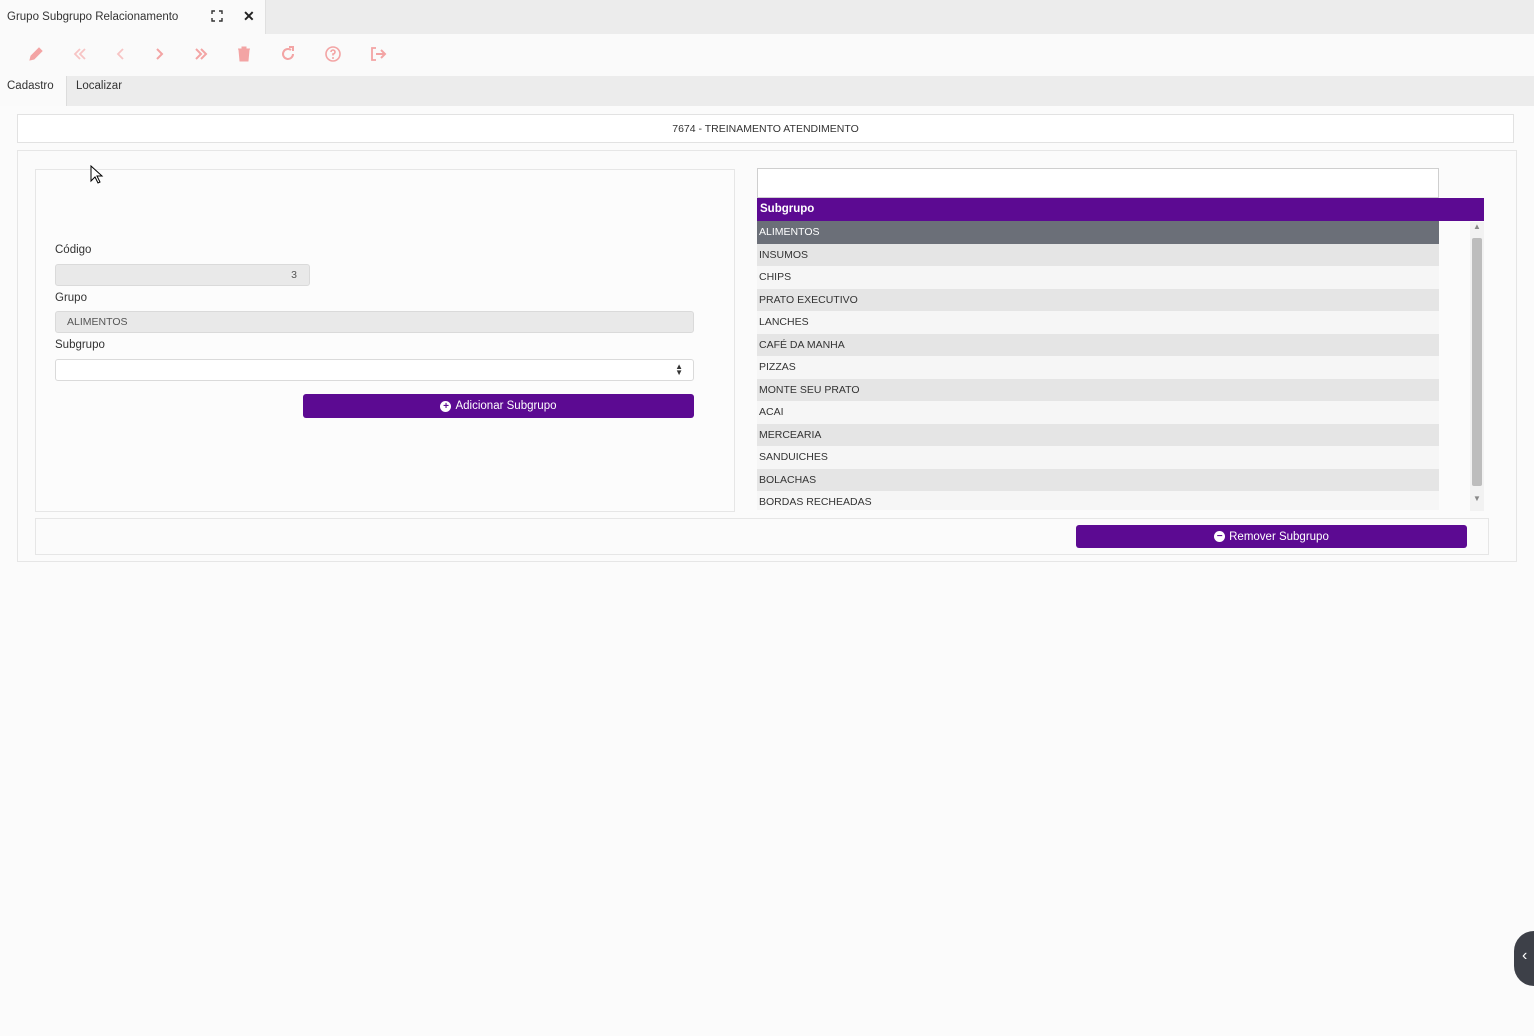  I want to click on list-item: PIZZAS, so click(1098, 367).